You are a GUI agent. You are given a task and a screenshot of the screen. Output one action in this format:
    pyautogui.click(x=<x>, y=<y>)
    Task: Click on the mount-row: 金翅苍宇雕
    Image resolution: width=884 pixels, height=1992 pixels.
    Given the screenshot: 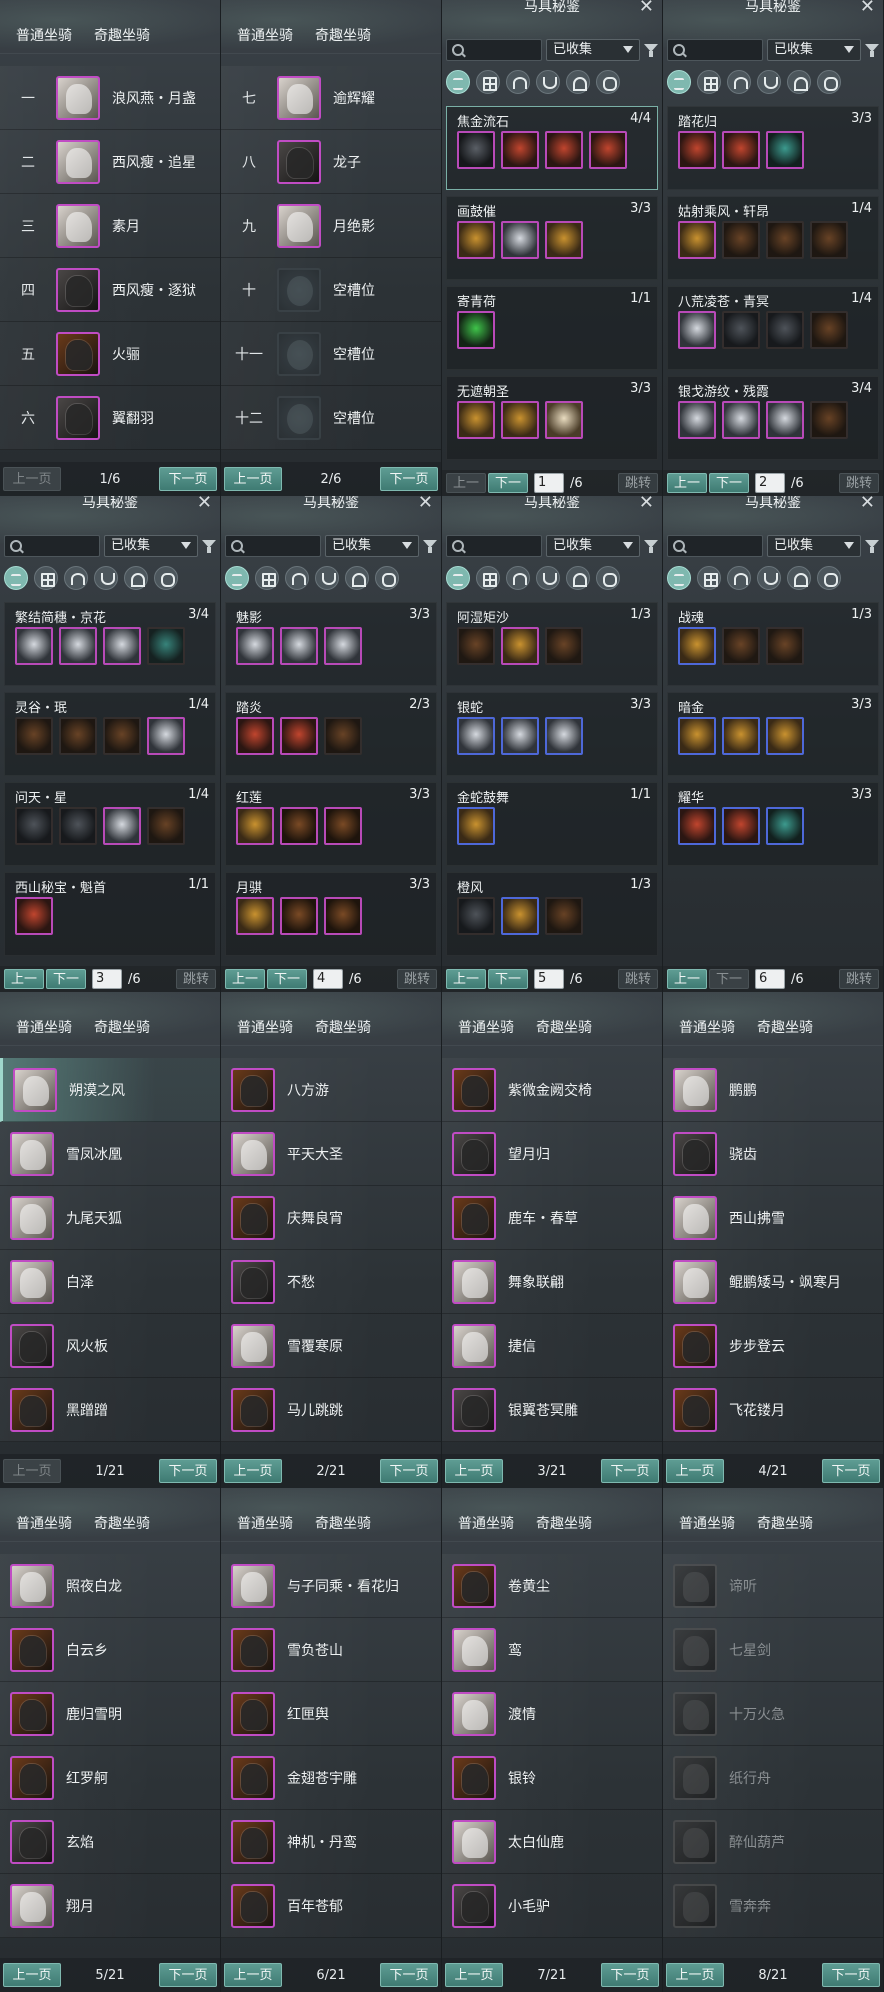 What is the action you would take?
    pyautogui.click(x=331, y=1778)
    